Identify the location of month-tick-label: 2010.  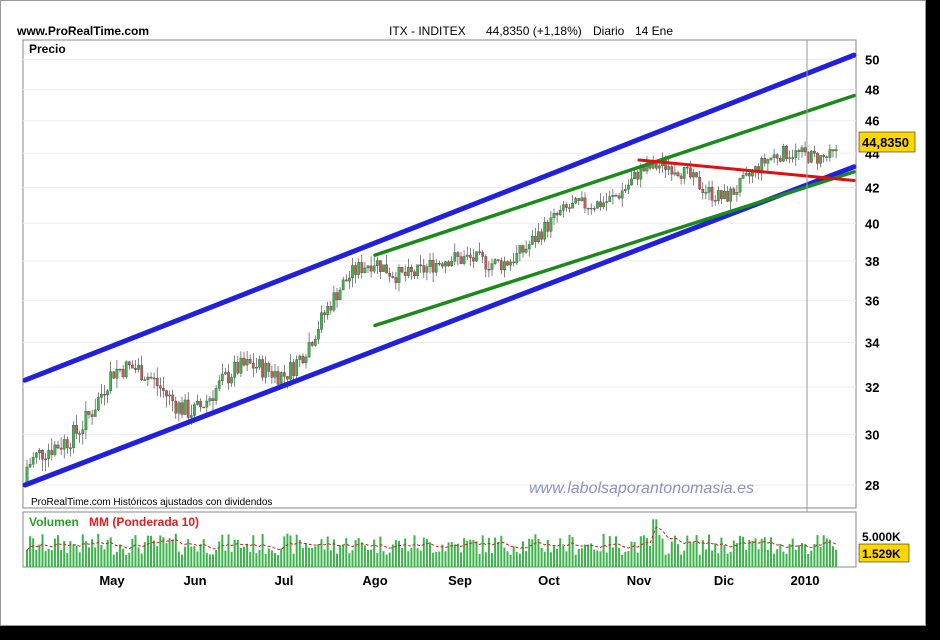
(805, 580).